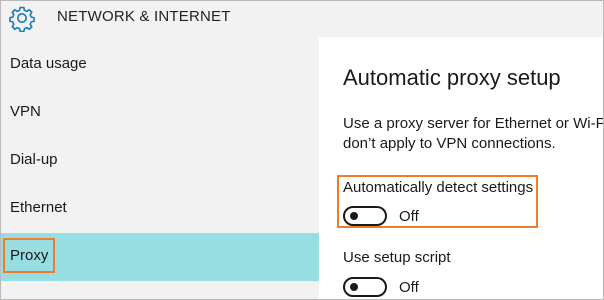  Describe the element at coordinates (48, 63) in the screenshot. I see `sidebar-item-label: Data usage` at that location.